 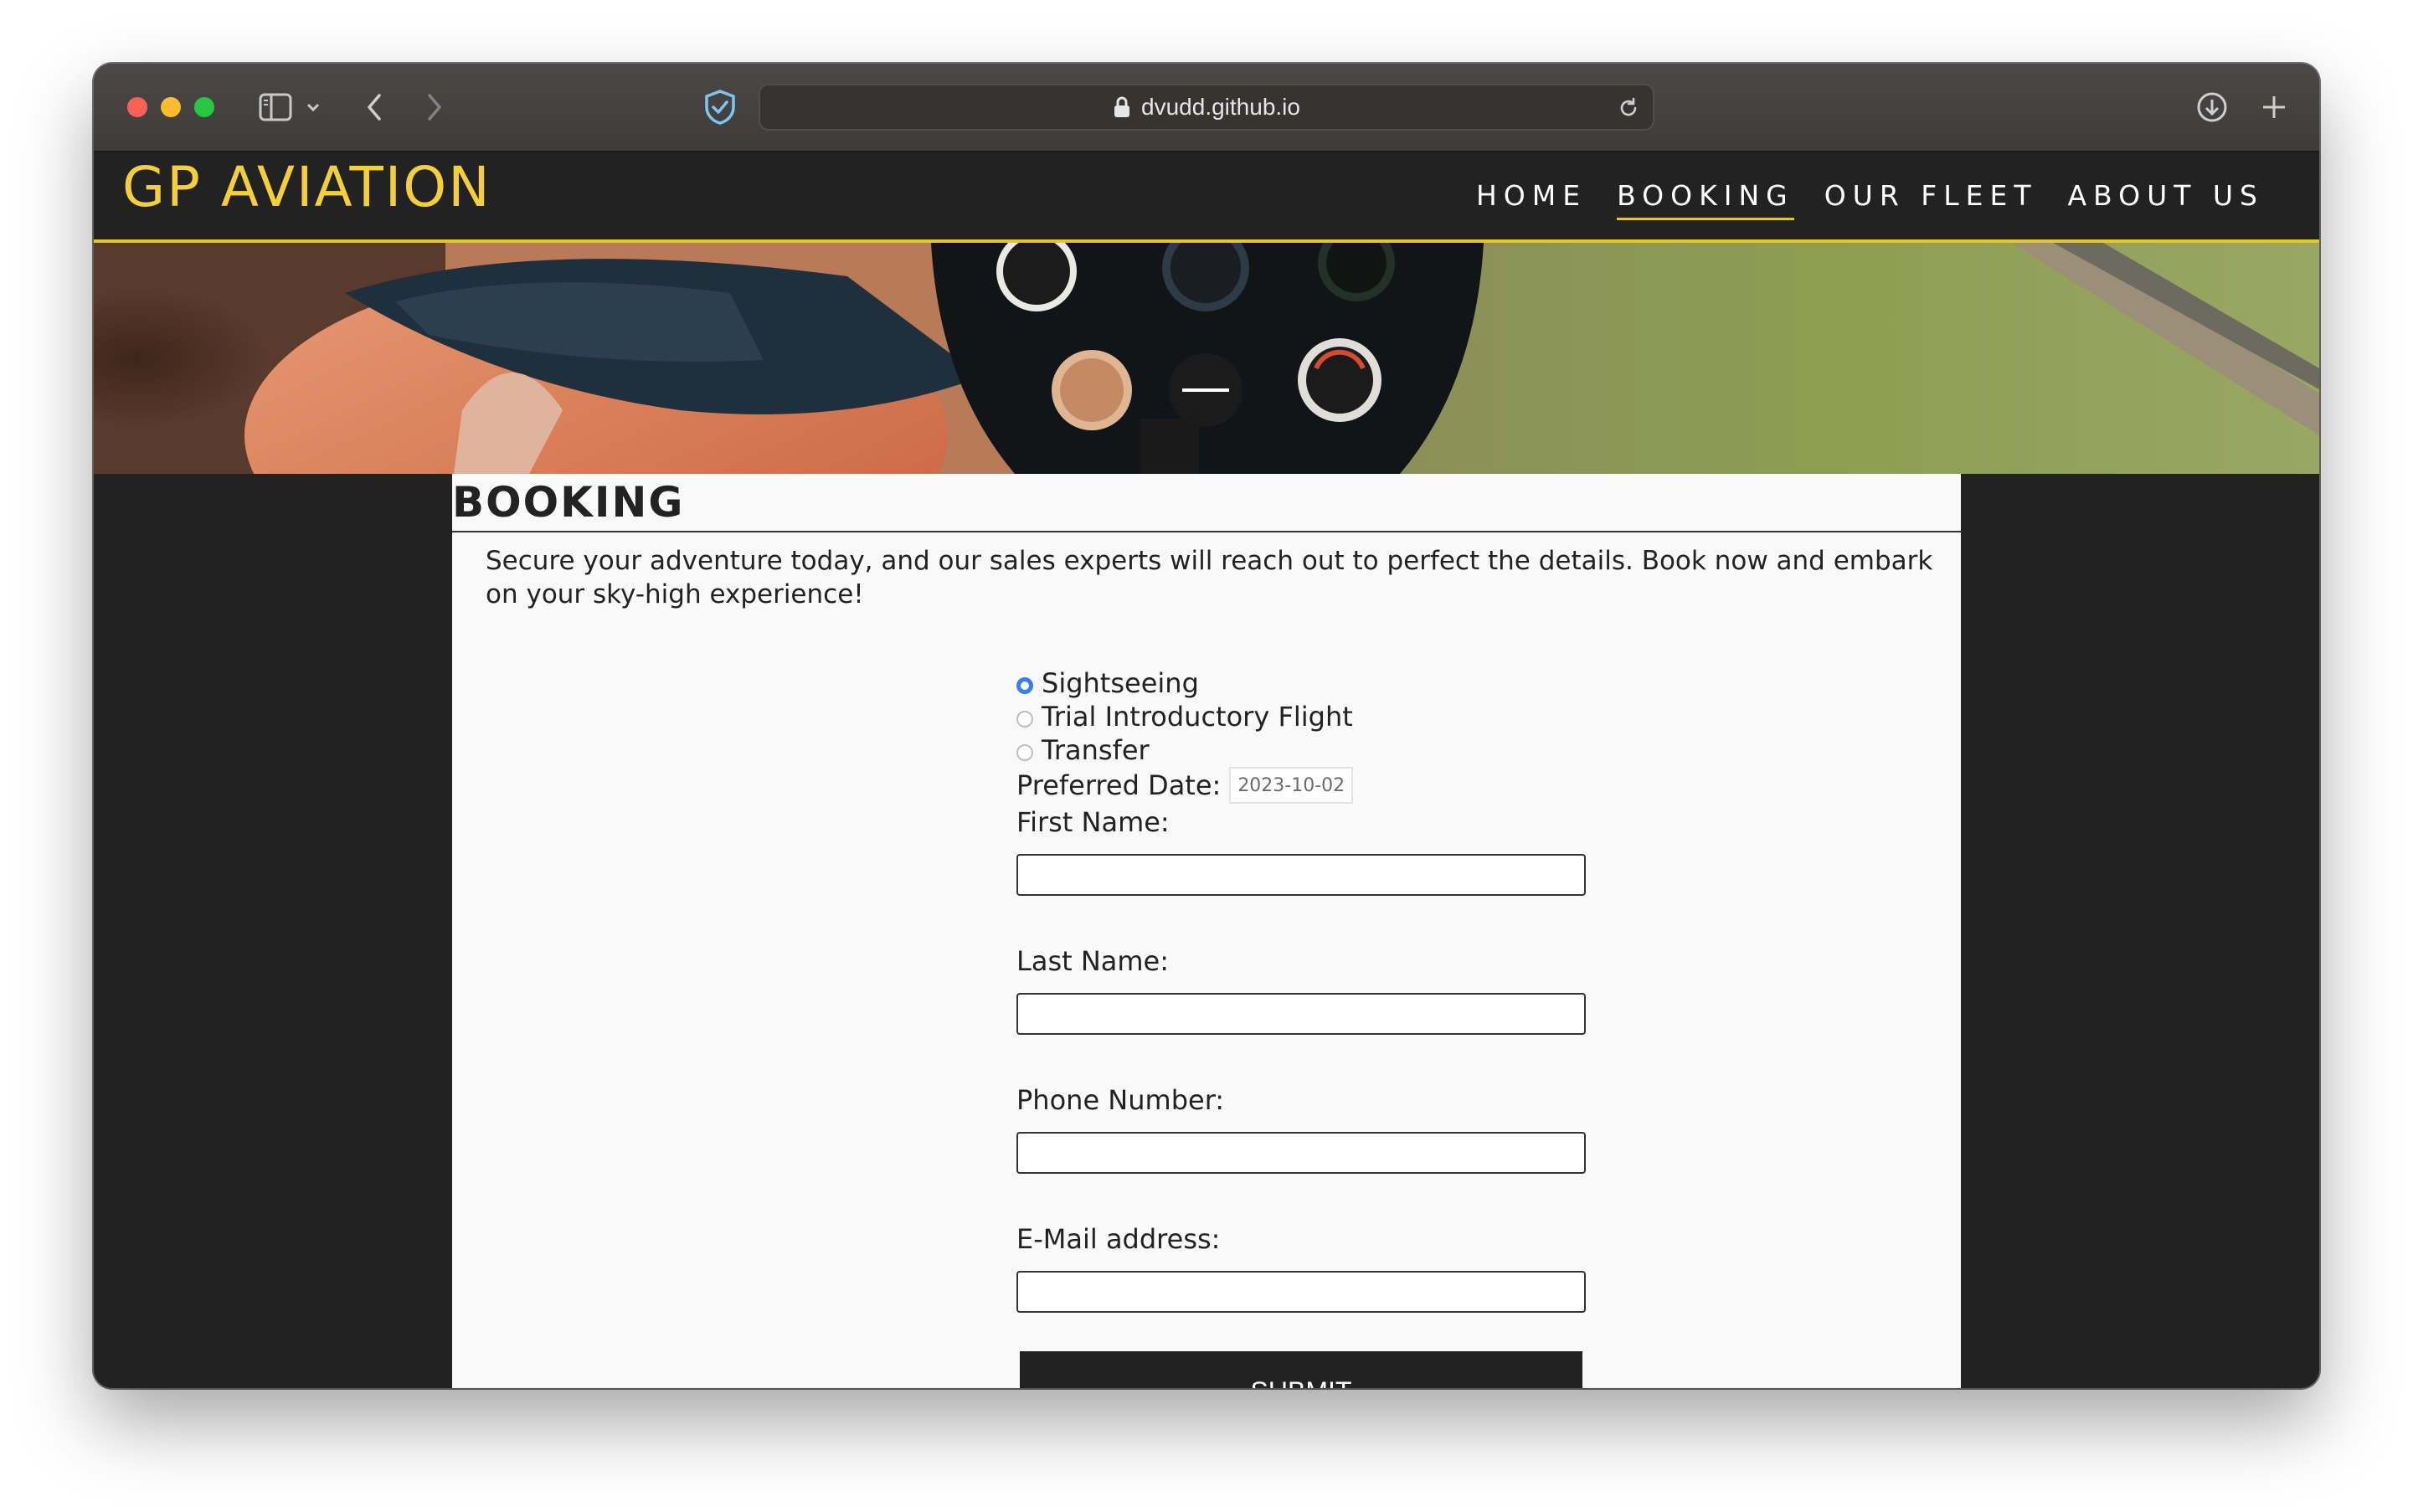 What do you see at coordinates (1024, 752) in the screenshot?
I see `radio-transfer` at bounding box center [1024, 752].